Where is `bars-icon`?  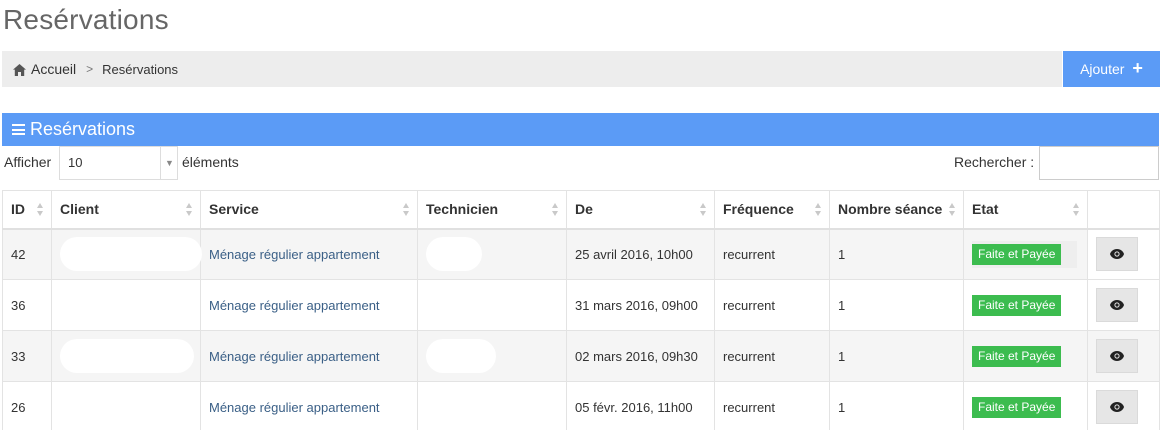
bars-icon is located at coordinates (18, 129).